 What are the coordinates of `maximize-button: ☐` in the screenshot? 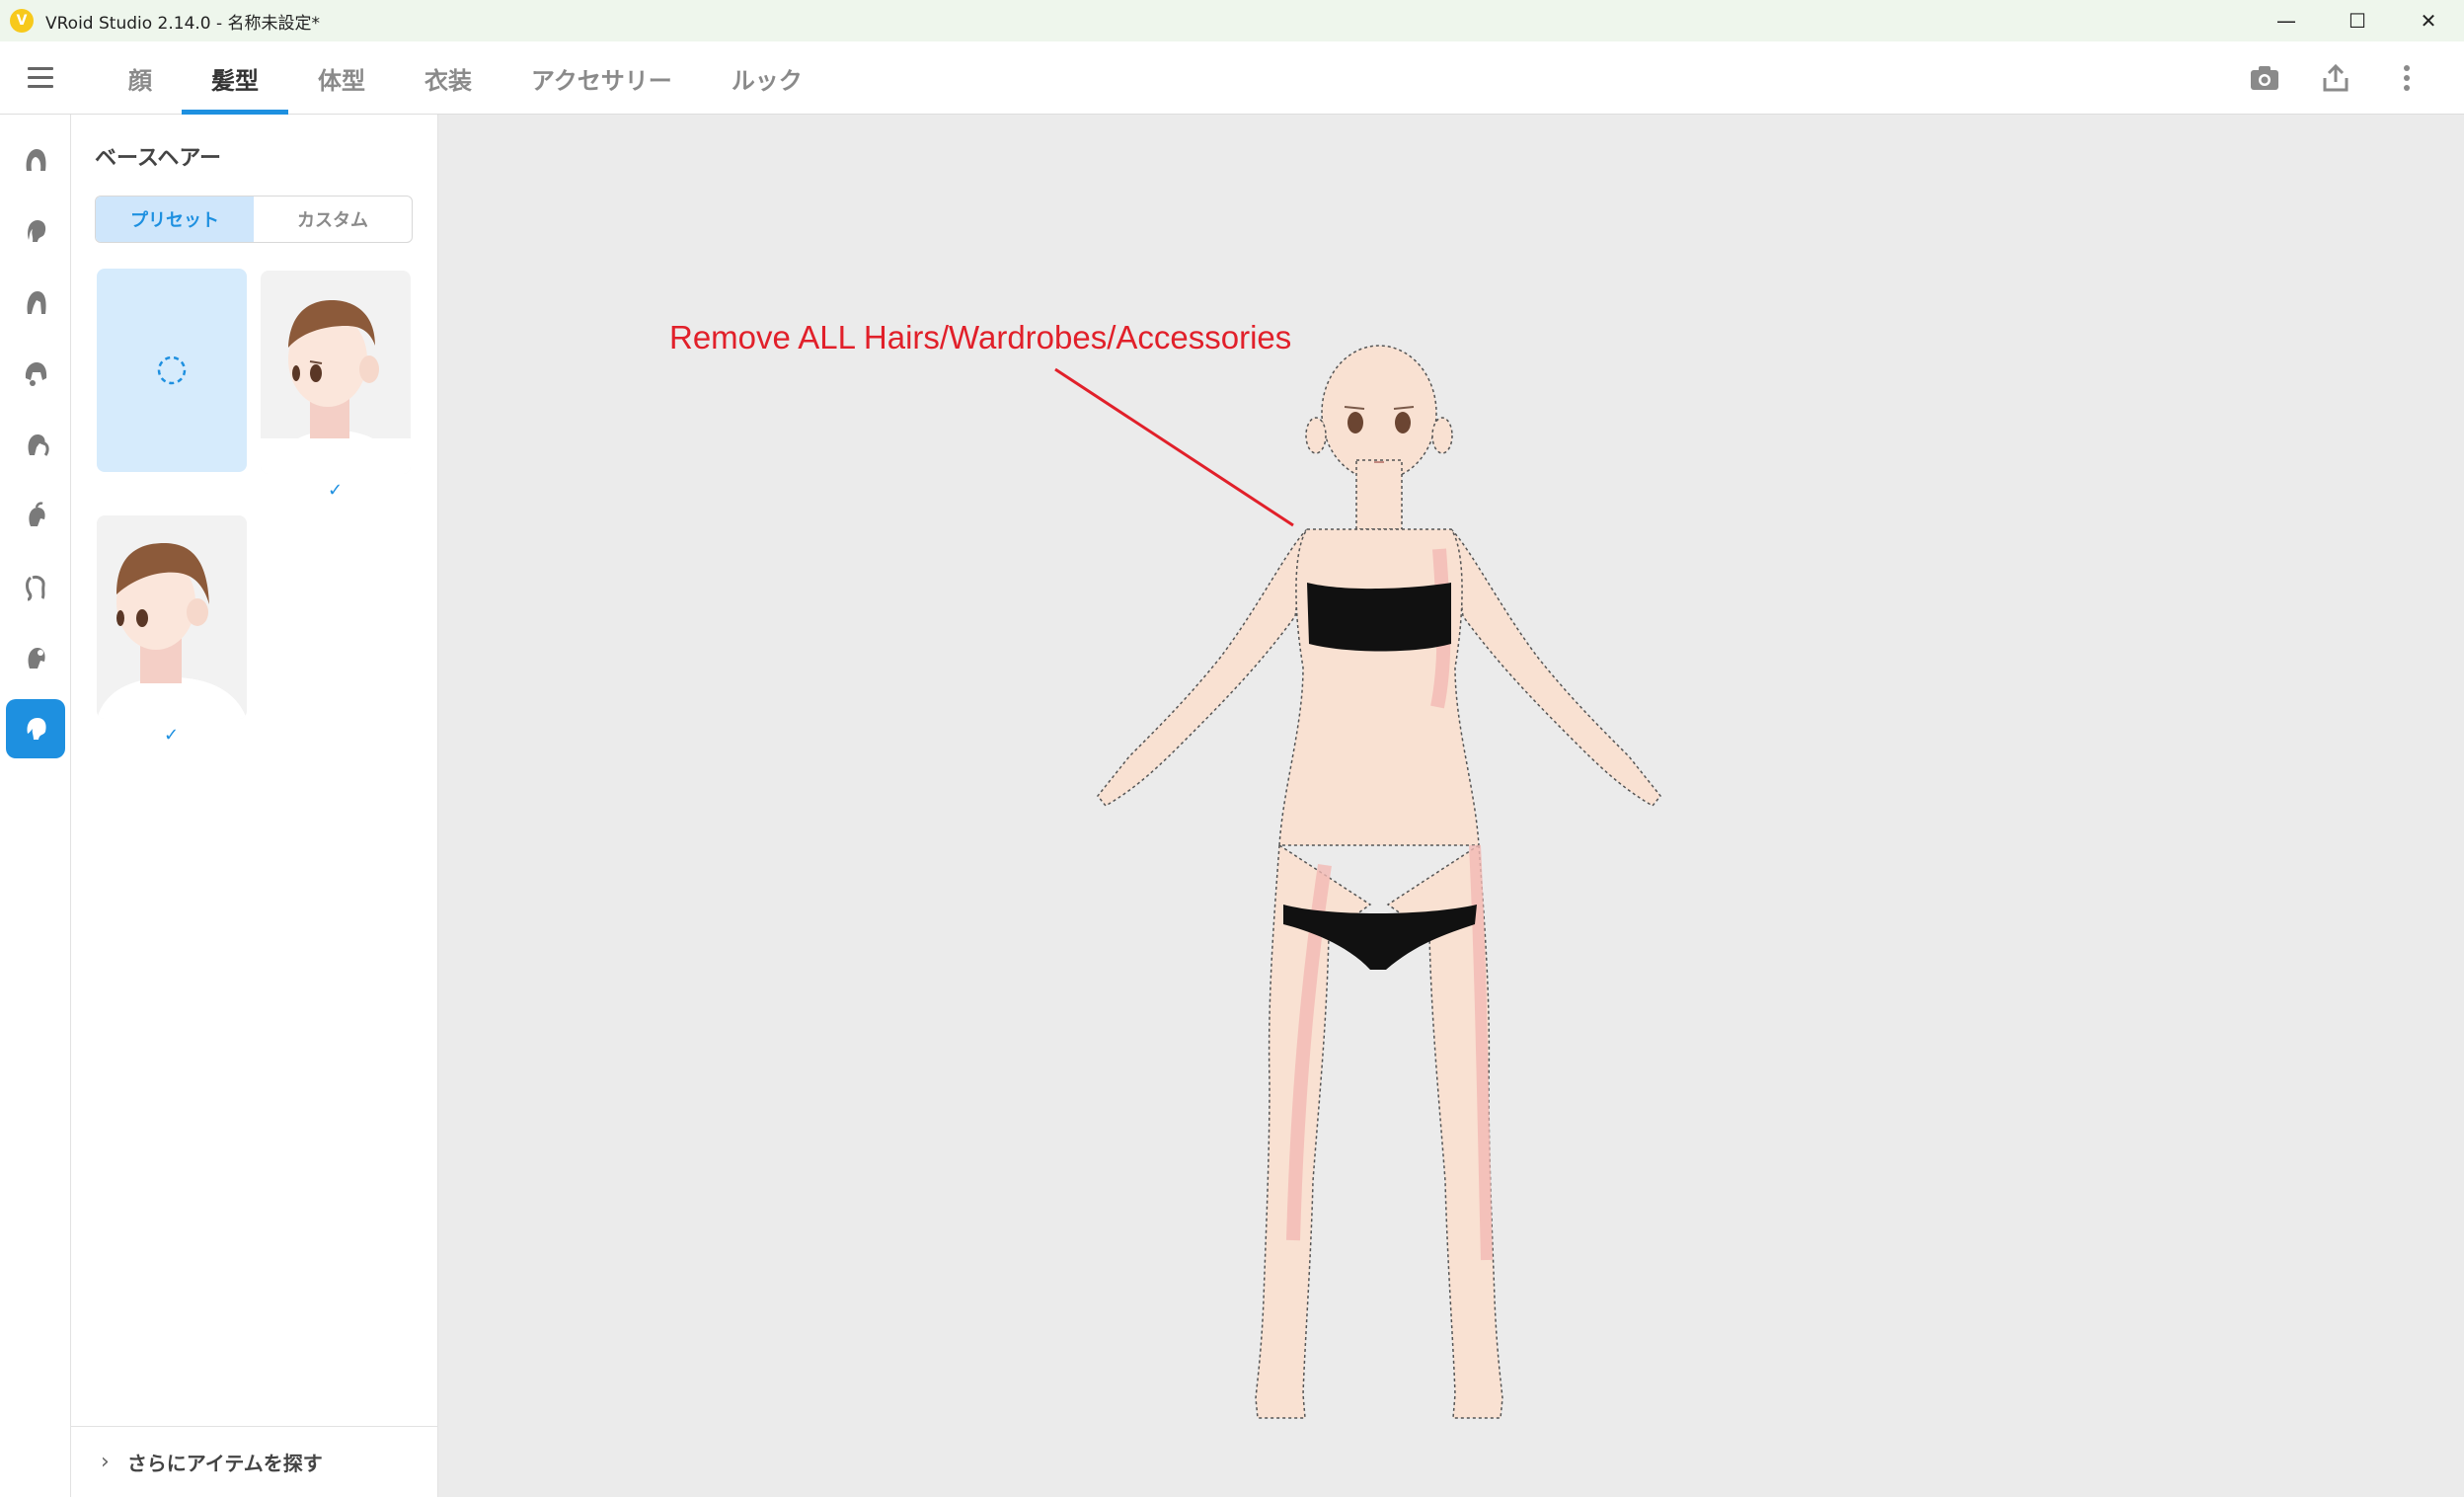 It's located at (2357, 20).